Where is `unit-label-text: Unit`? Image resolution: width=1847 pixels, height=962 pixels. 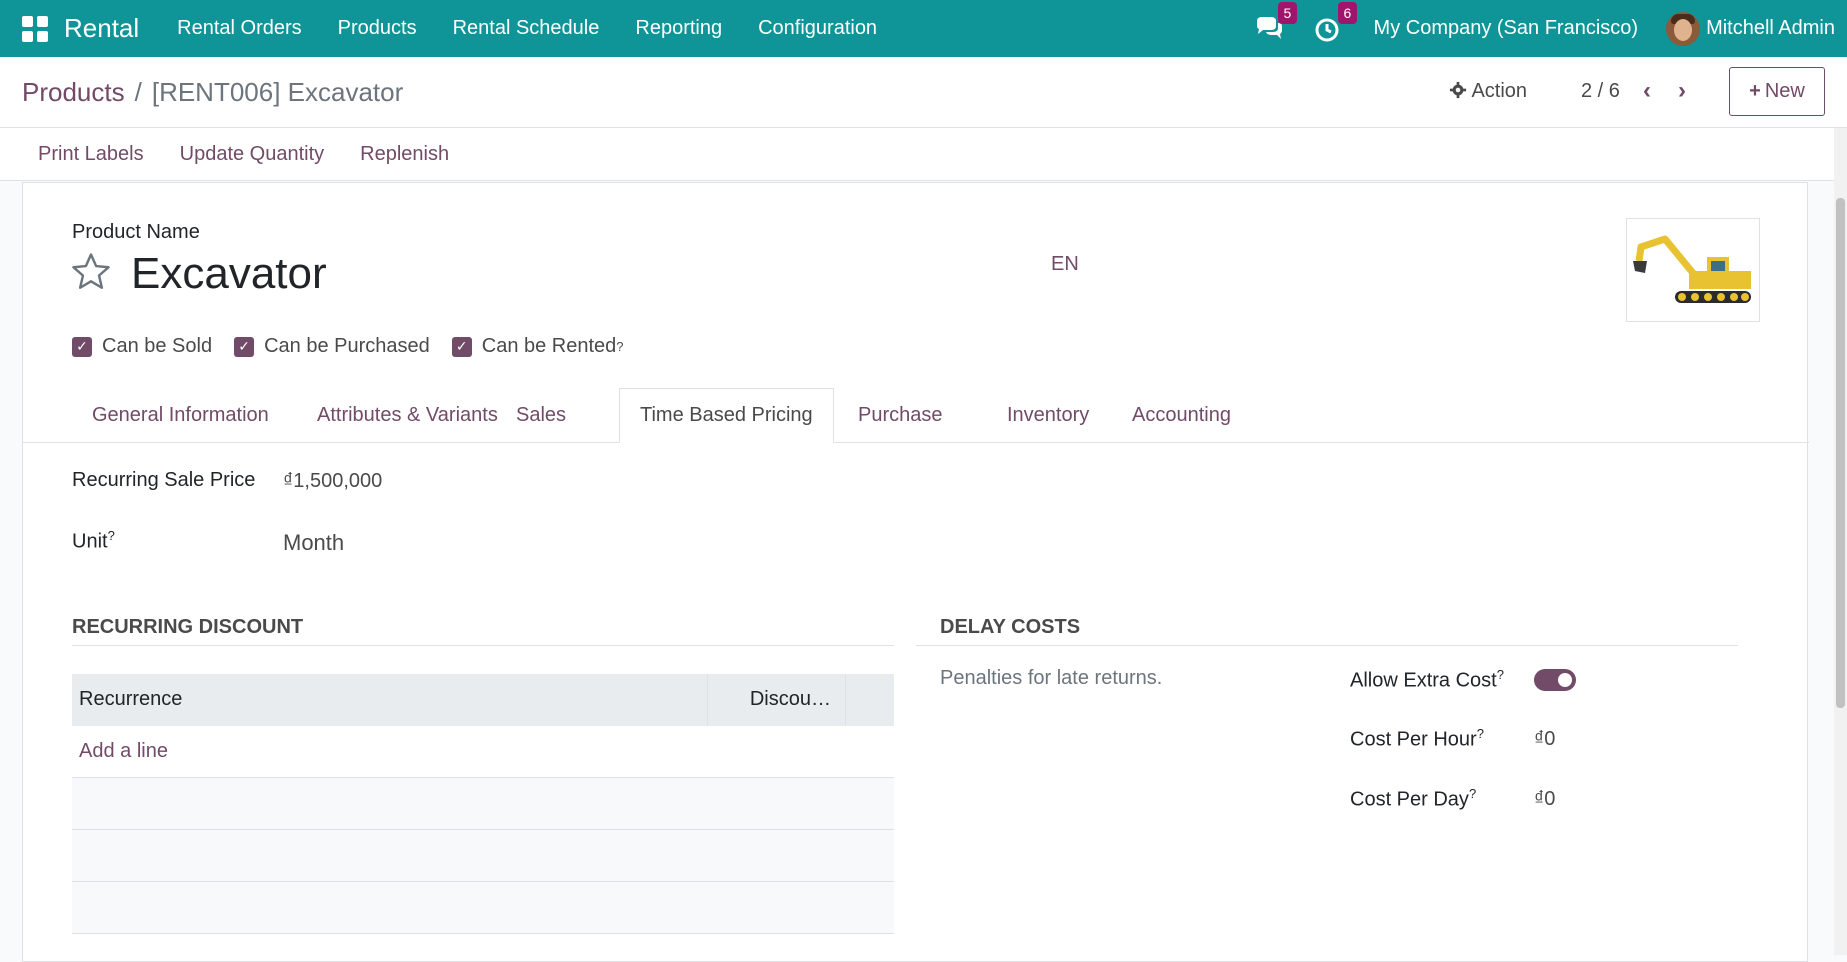
unit-label-text: Unit is located at coordinates (90, 541).